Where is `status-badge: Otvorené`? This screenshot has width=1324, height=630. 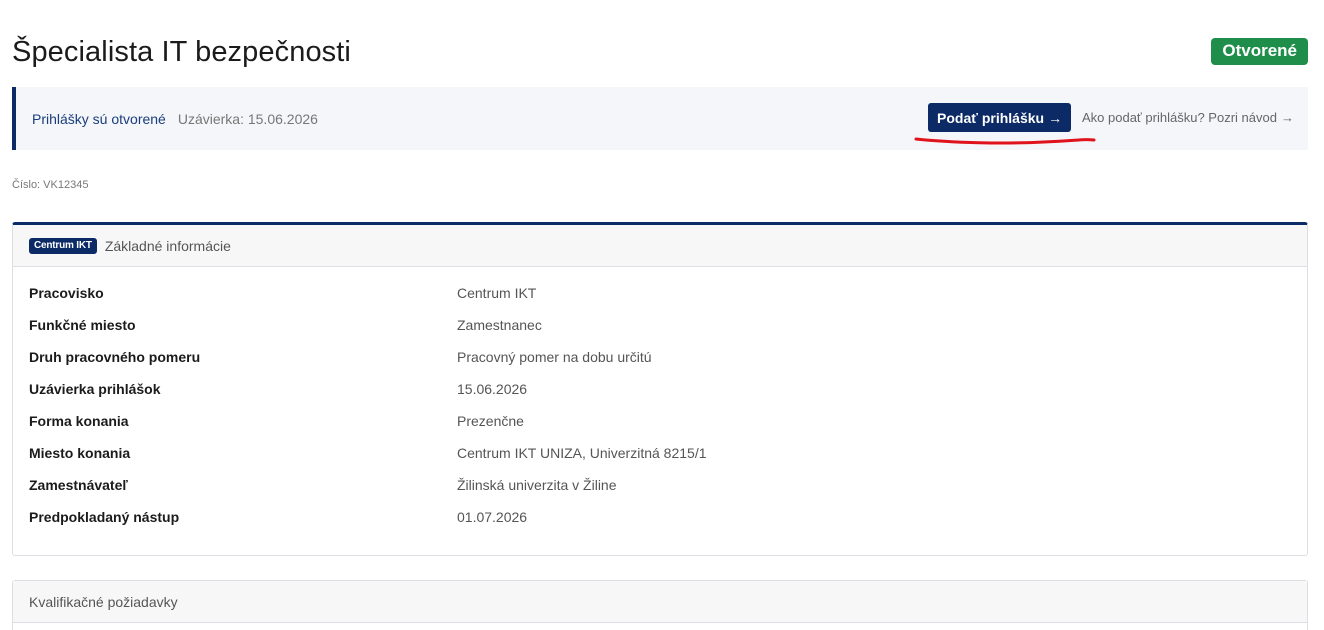
status-badge: Otvorené is located at coordinates (1259, 51).